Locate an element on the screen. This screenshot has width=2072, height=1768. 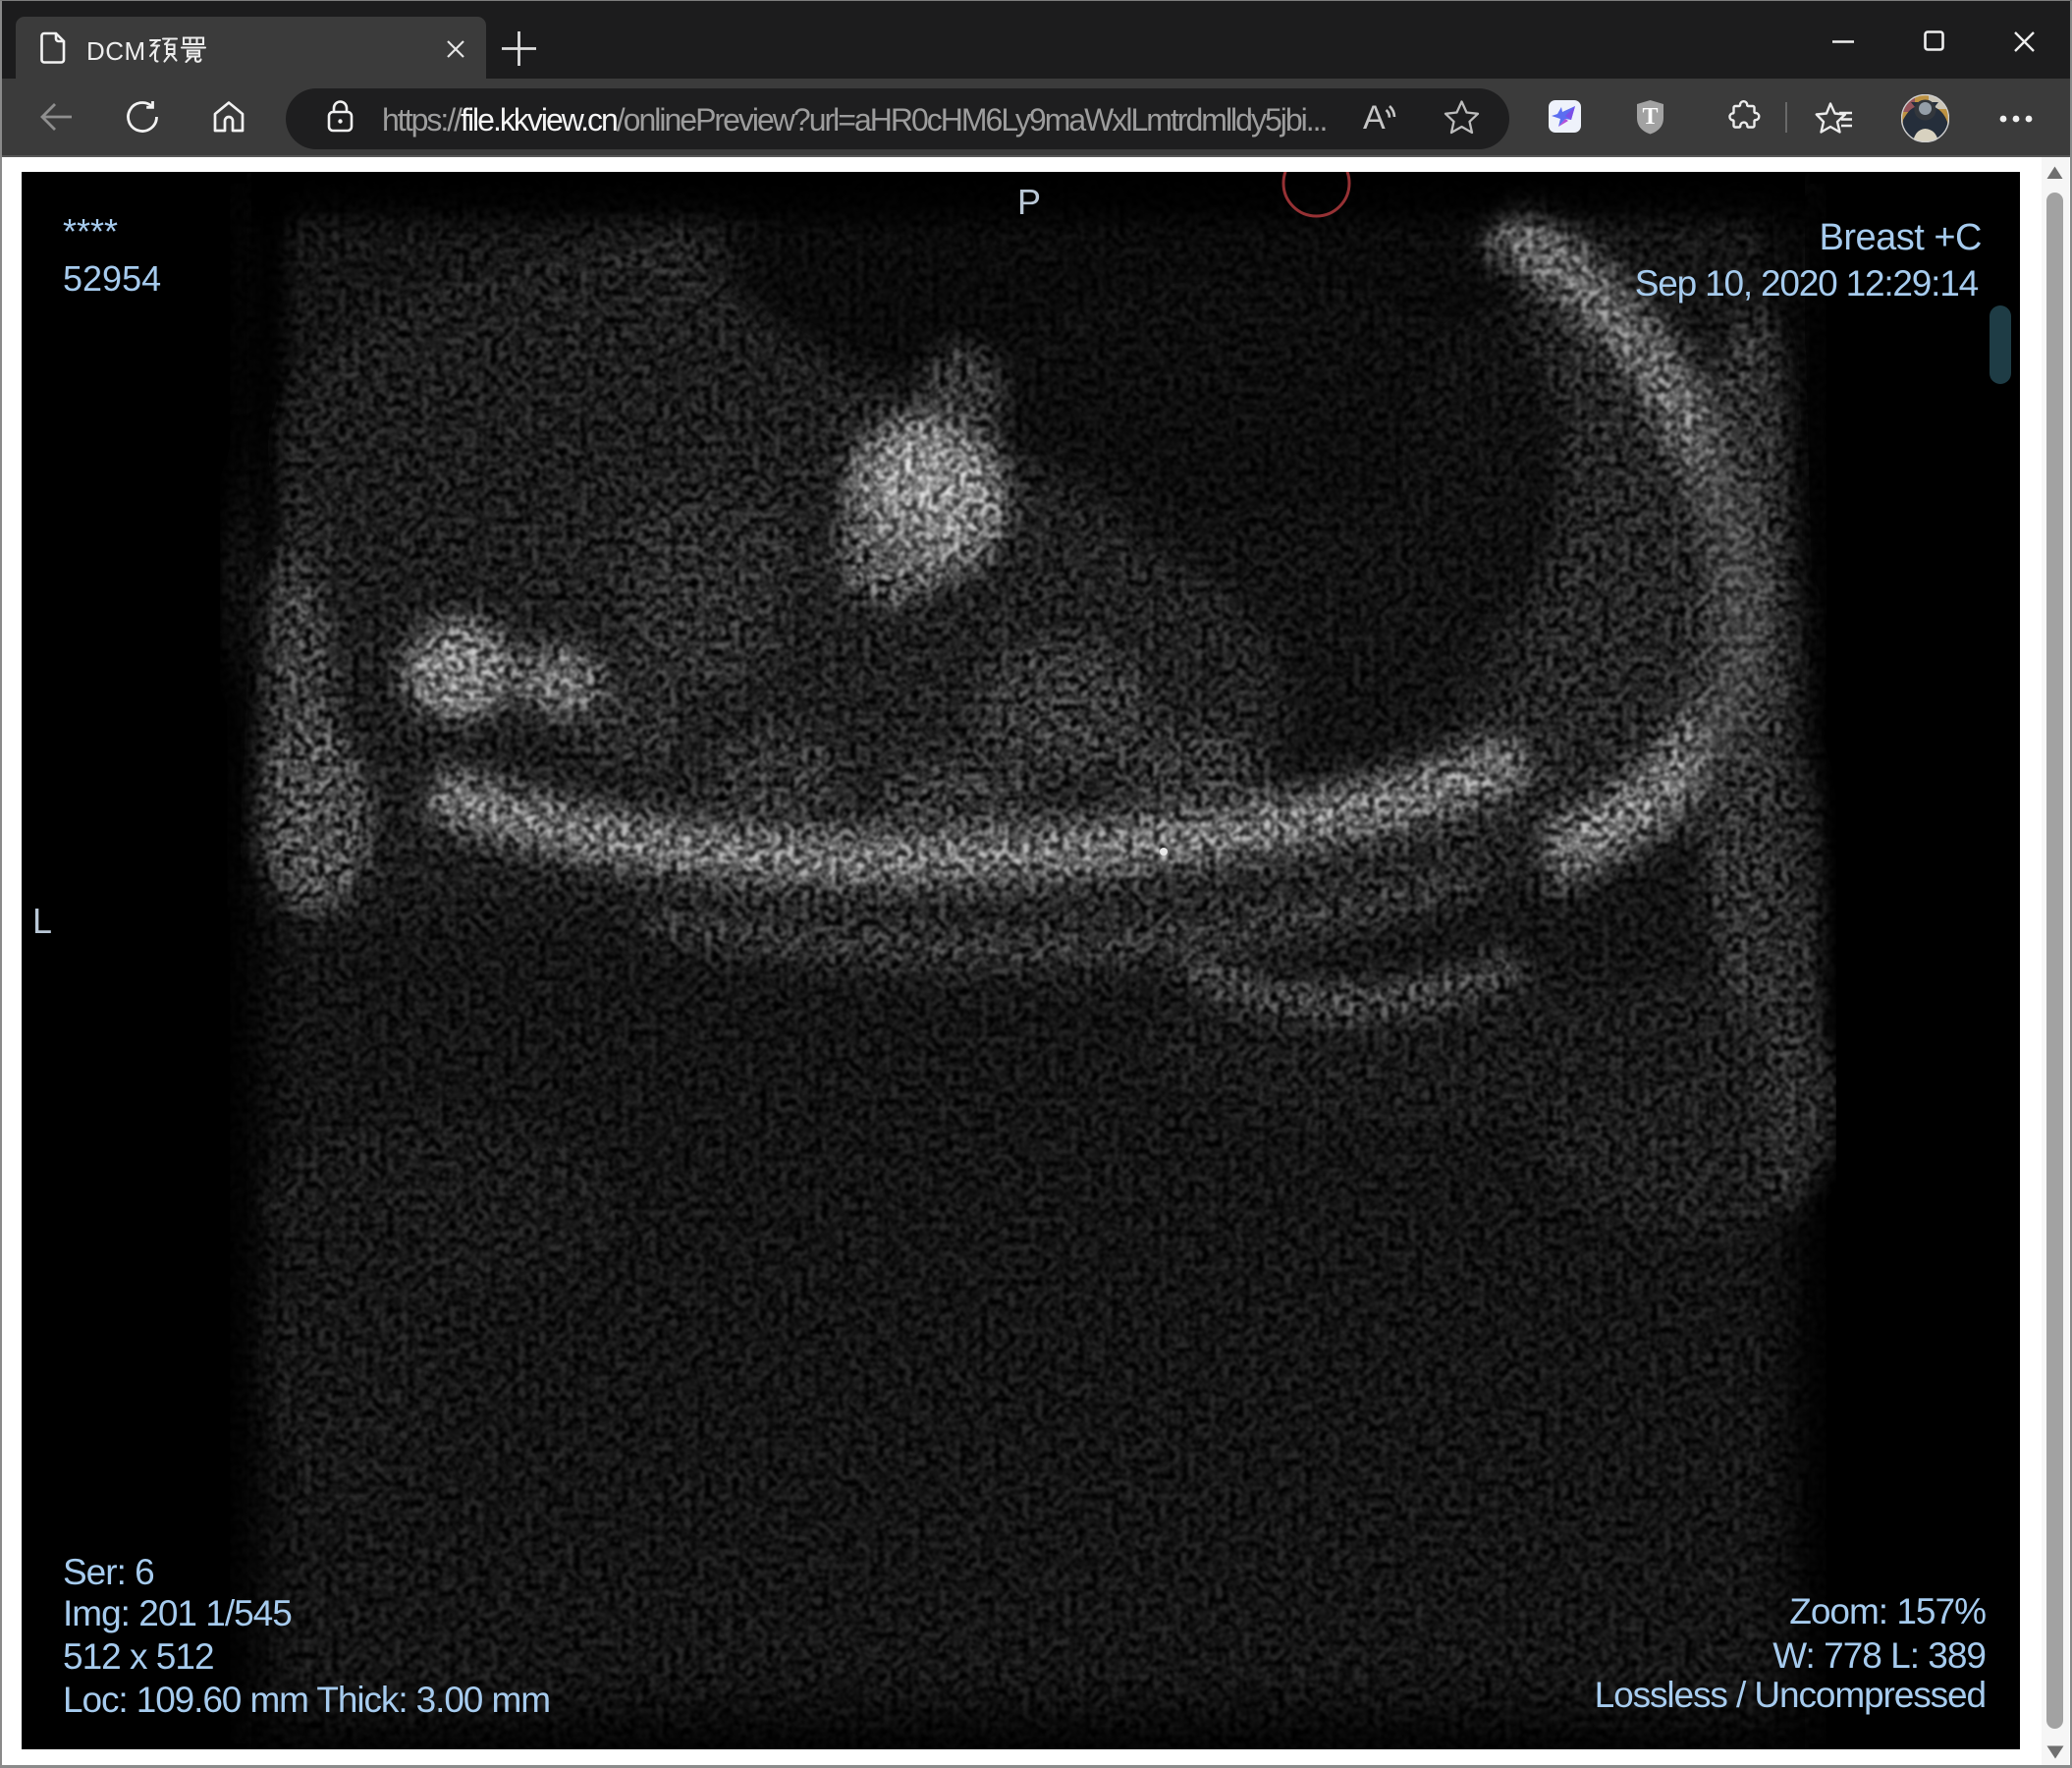
svg-text: Img: 201 1/545 is located at coordinates (178, 1613).